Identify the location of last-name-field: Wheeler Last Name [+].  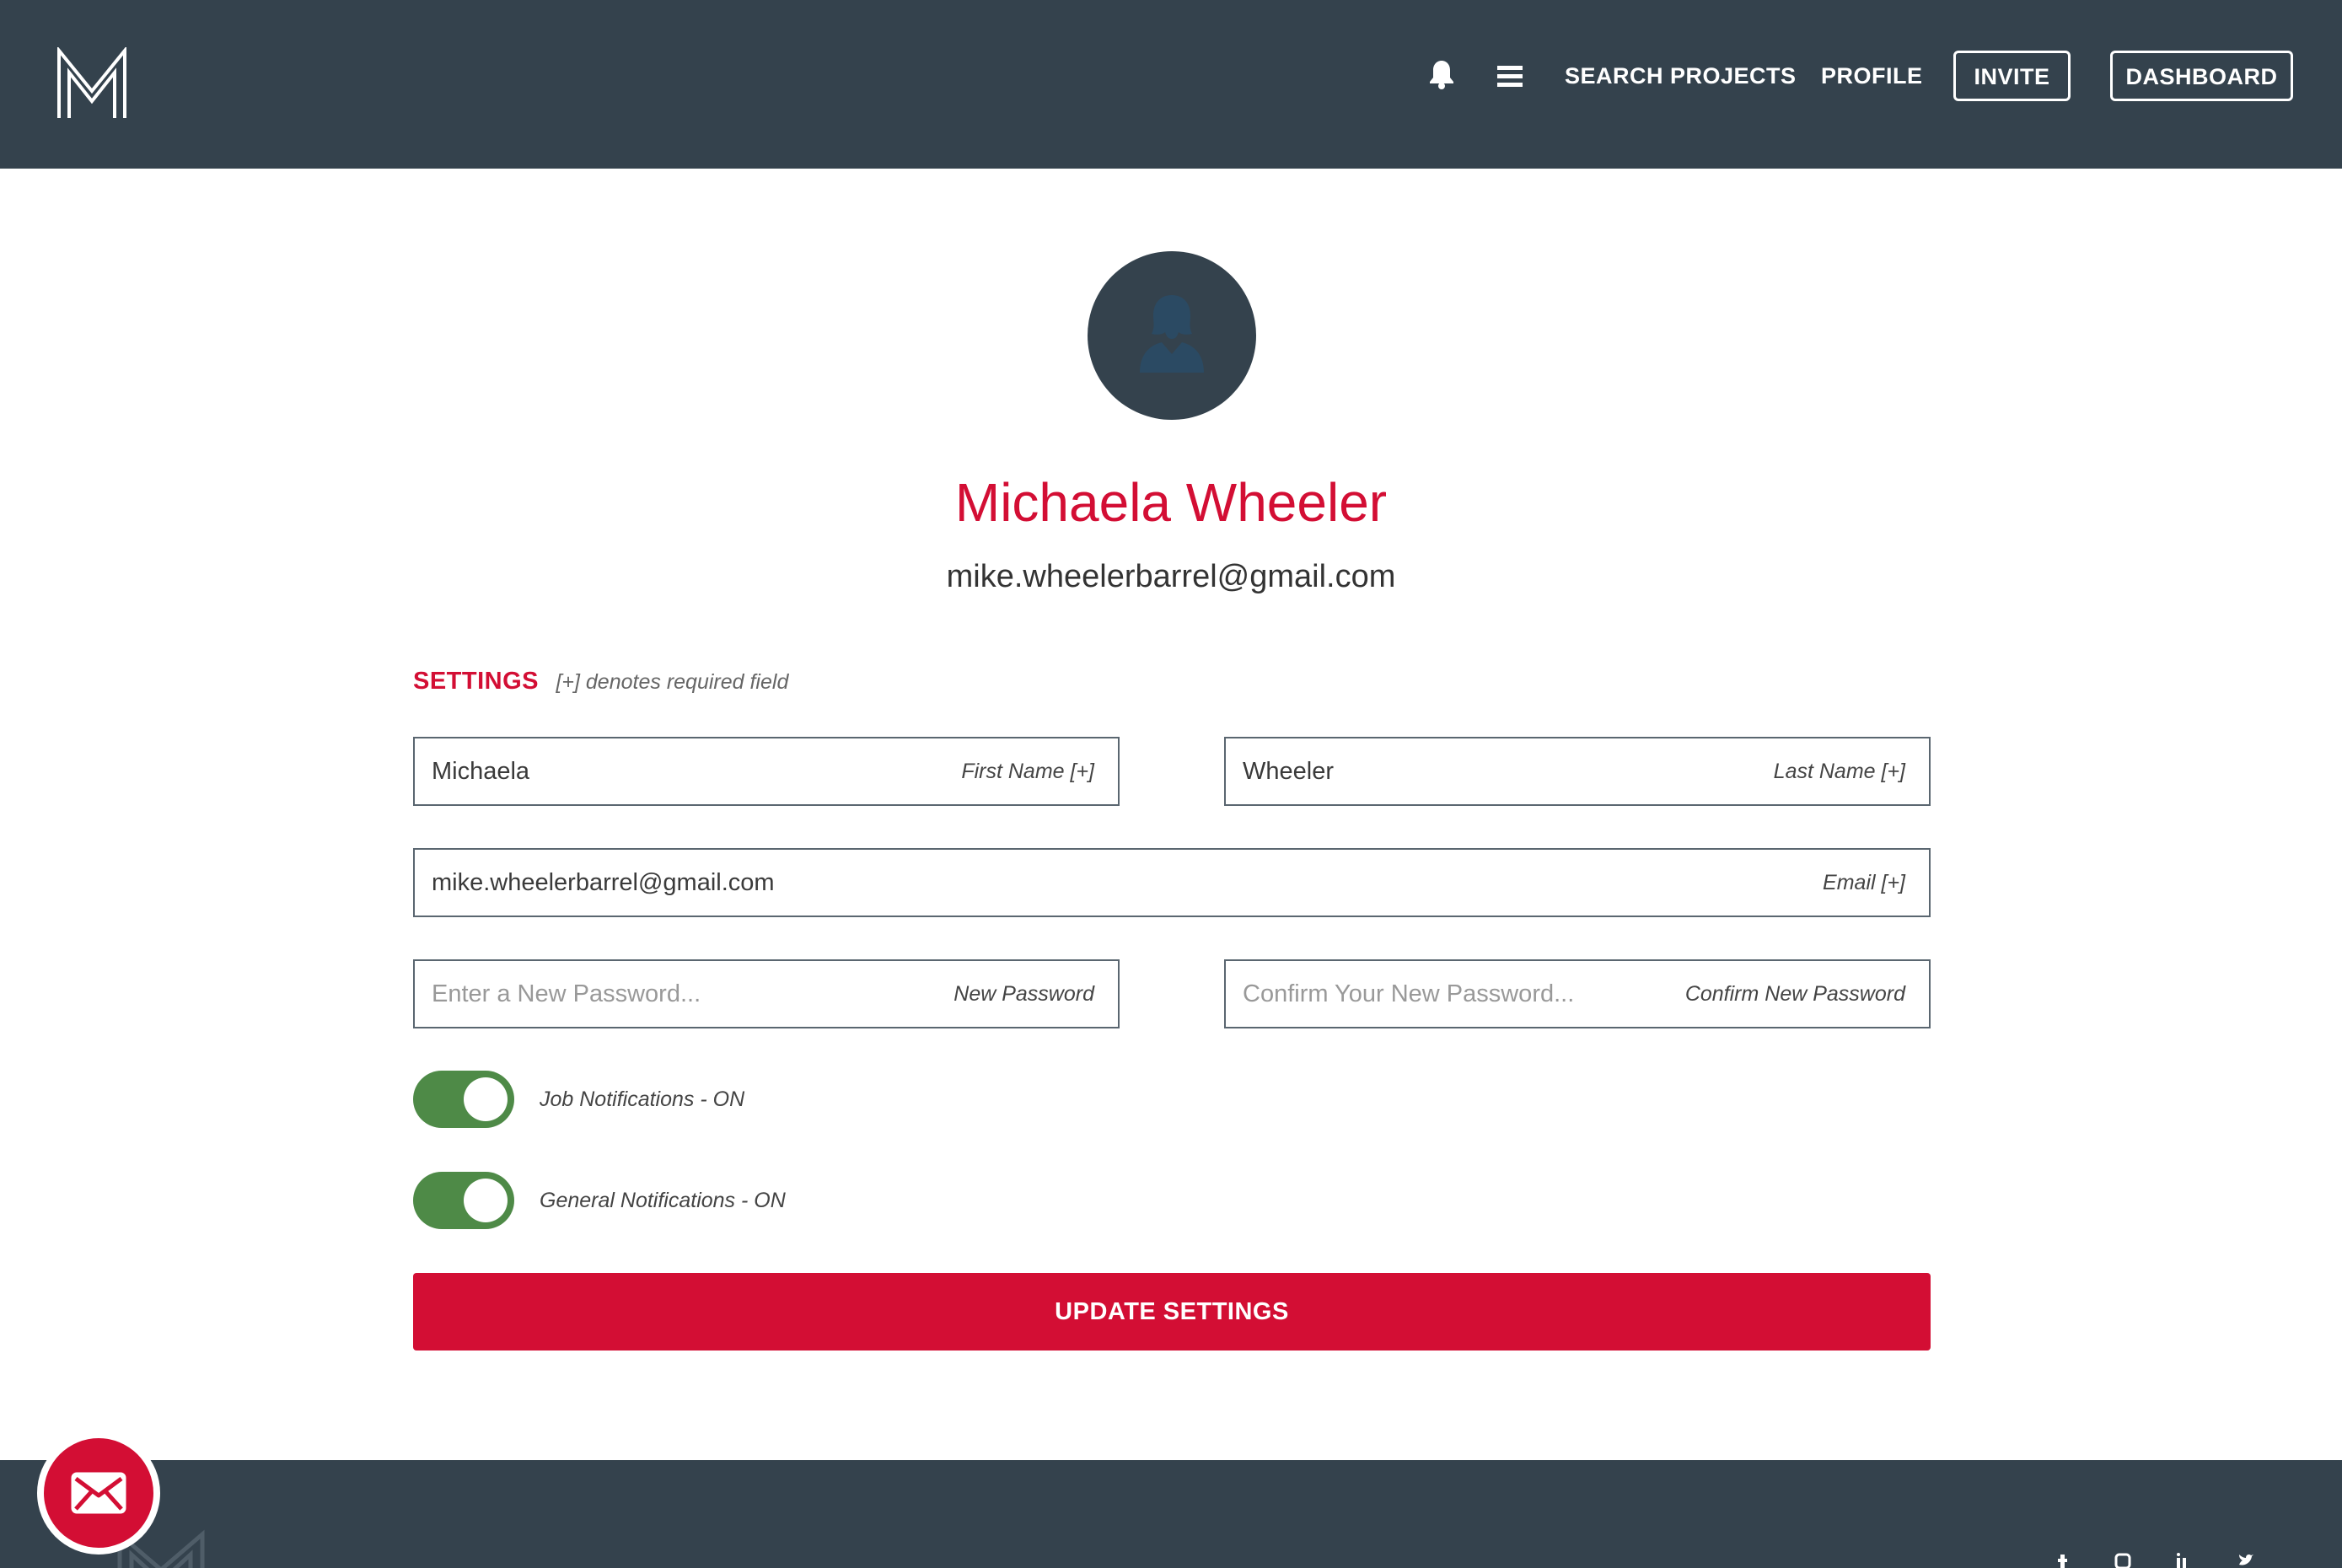
(1577, 771).